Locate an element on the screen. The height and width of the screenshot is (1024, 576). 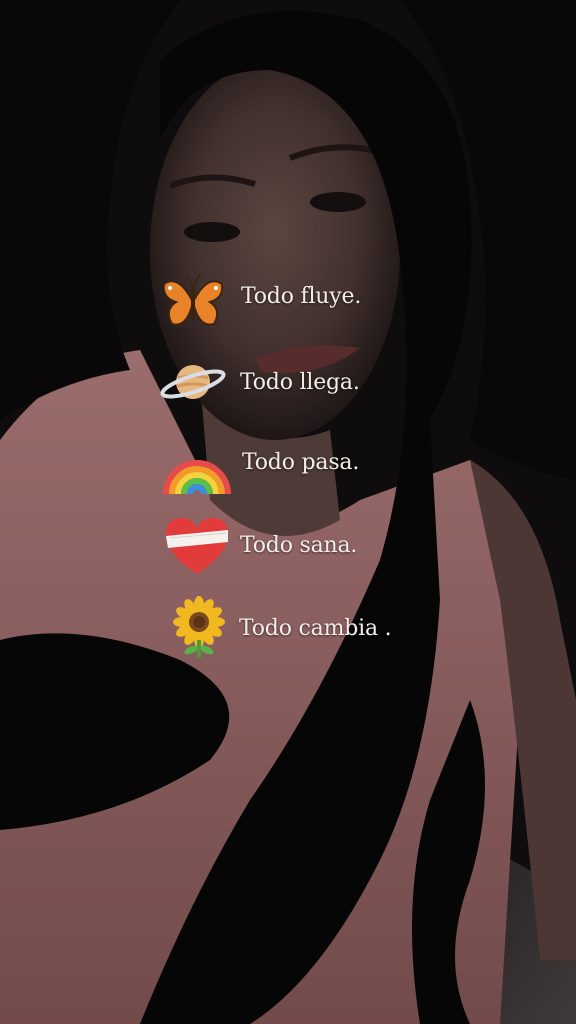
line-text: Todo sana. is located at coordinates (299, 545).